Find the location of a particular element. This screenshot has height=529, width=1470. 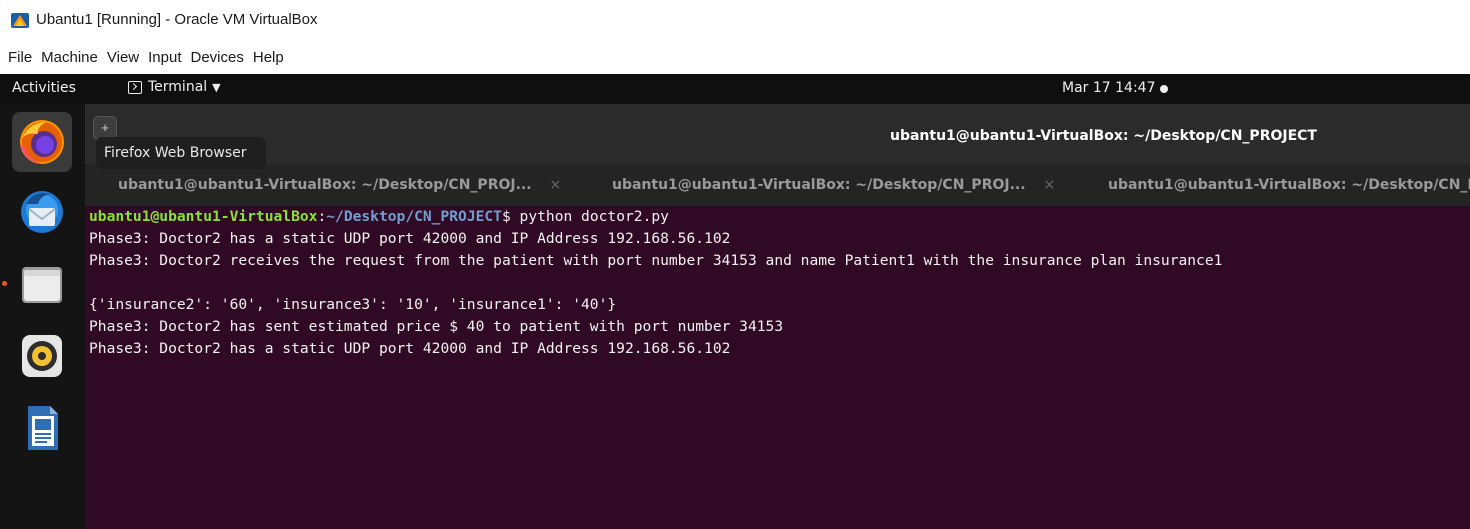

dock-tooltip: Firefox Web Browser is located at coordinates (181, 153).